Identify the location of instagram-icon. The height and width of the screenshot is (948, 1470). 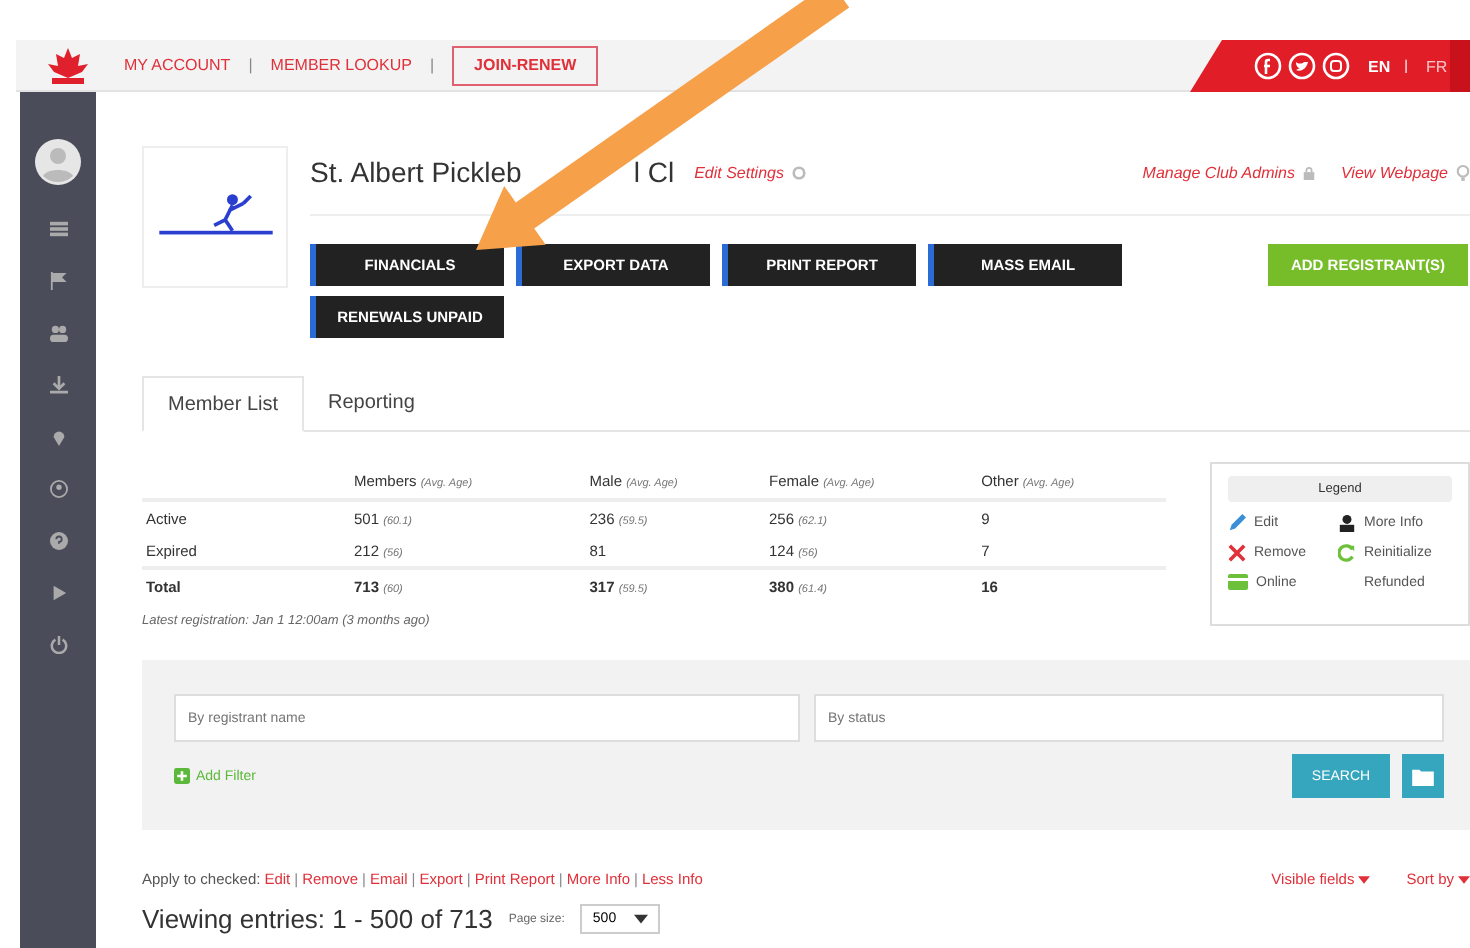
(1336, 66).